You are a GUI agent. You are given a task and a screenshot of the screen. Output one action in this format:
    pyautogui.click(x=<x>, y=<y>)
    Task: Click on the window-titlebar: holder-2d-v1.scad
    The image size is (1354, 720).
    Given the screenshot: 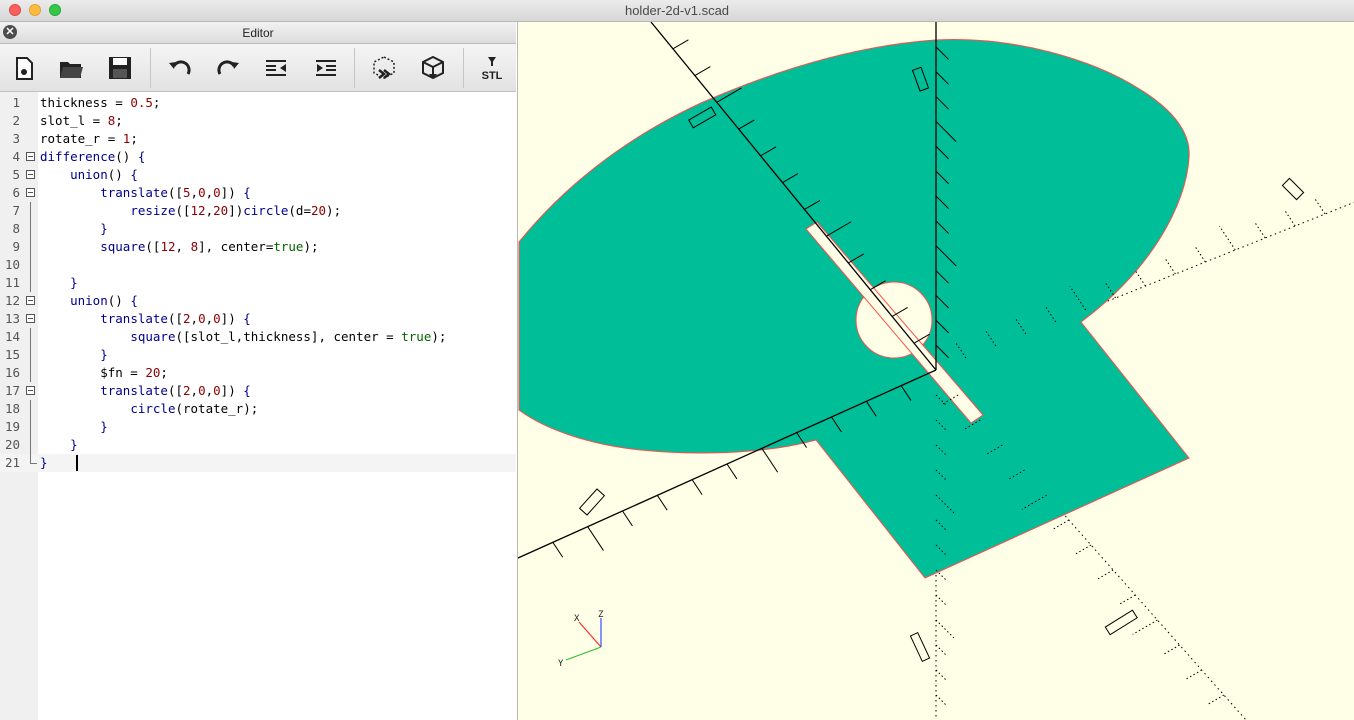 What is the action you would take?
    pyautogui.click(x=677, y=11)
    